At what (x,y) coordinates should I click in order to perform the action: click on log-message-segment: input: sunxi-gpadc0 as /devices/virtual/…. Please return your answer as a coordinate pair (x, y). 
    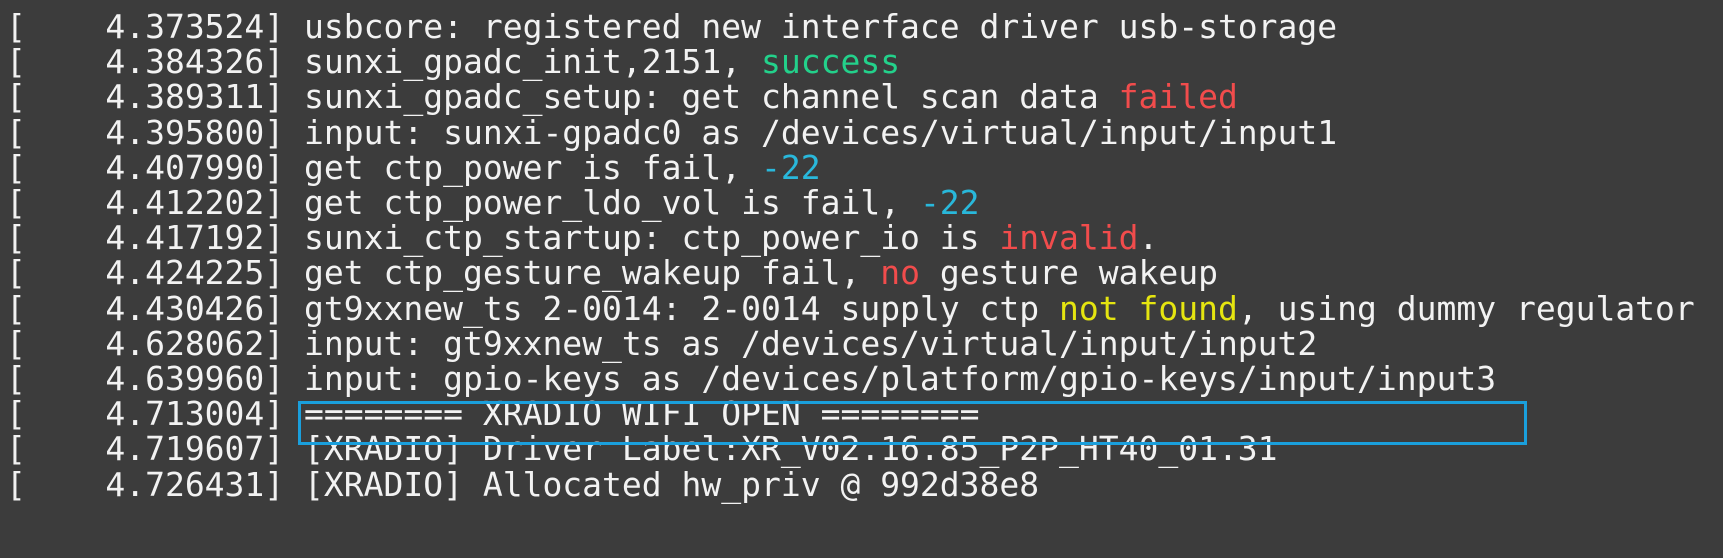
    Looking at the image, I should click on (821, 132).